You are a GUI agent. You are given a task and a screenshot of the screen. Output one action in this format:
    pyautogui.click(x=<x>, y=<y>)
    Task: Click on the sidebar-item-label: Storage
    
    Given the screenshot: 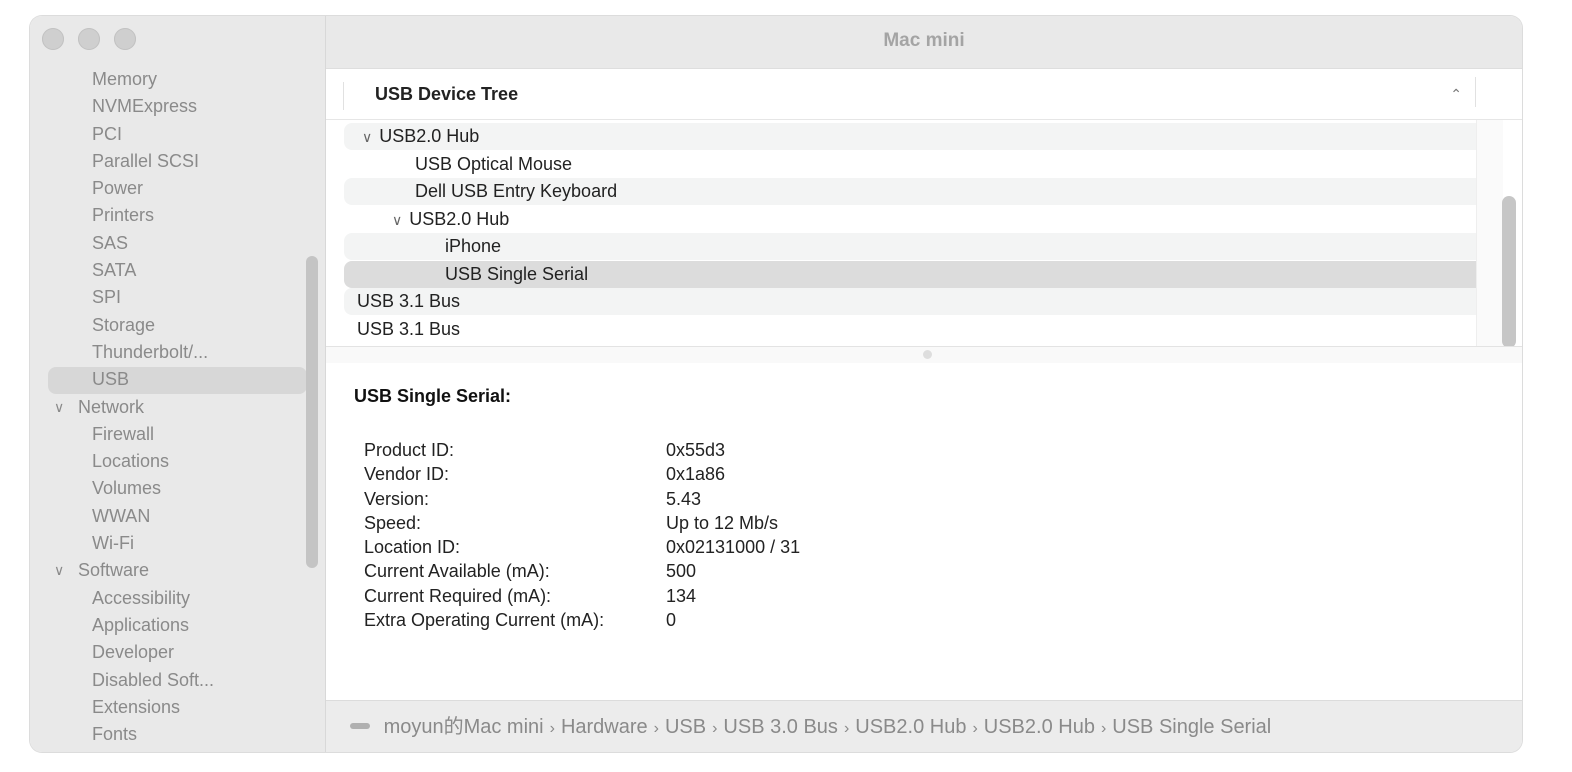 What is the action you would take?
    pyautogui.click(x=124, y=324)
    